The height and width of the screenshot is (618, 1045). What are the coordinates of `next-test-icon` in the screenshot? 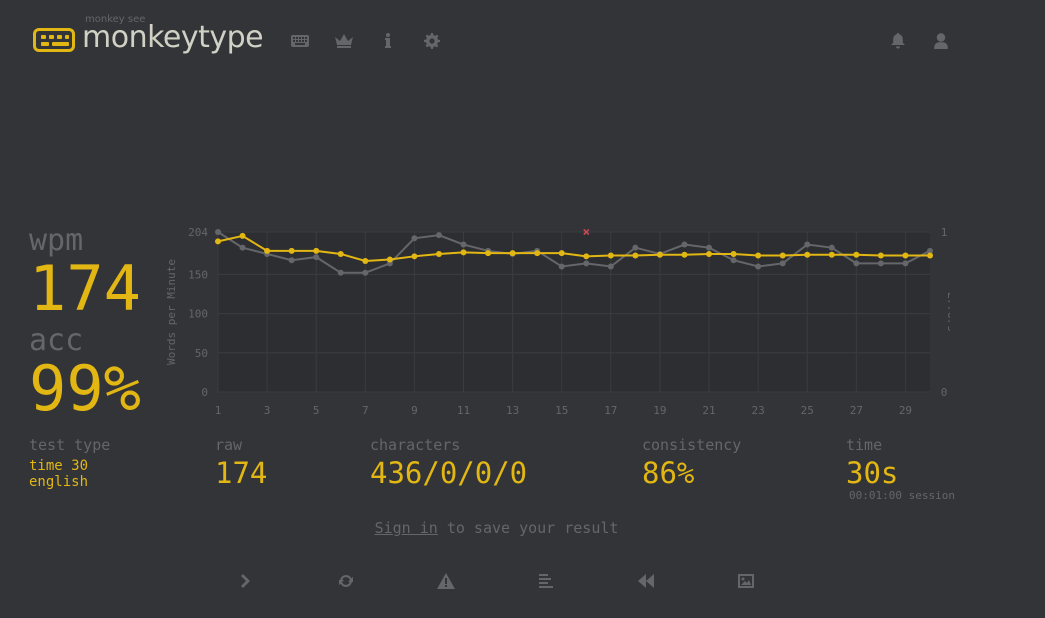 It's located at (245, 581).